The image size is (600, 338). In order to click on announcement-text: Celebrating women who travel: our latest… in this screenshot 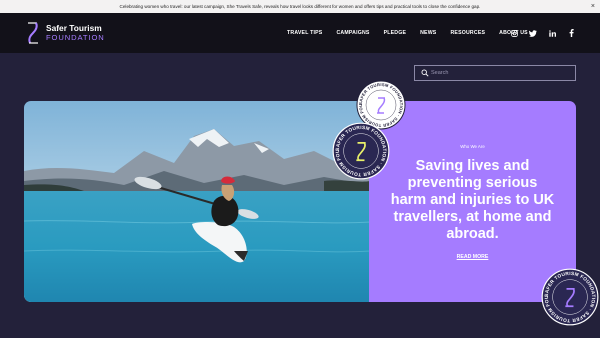, I will do `click(300, 6)`.